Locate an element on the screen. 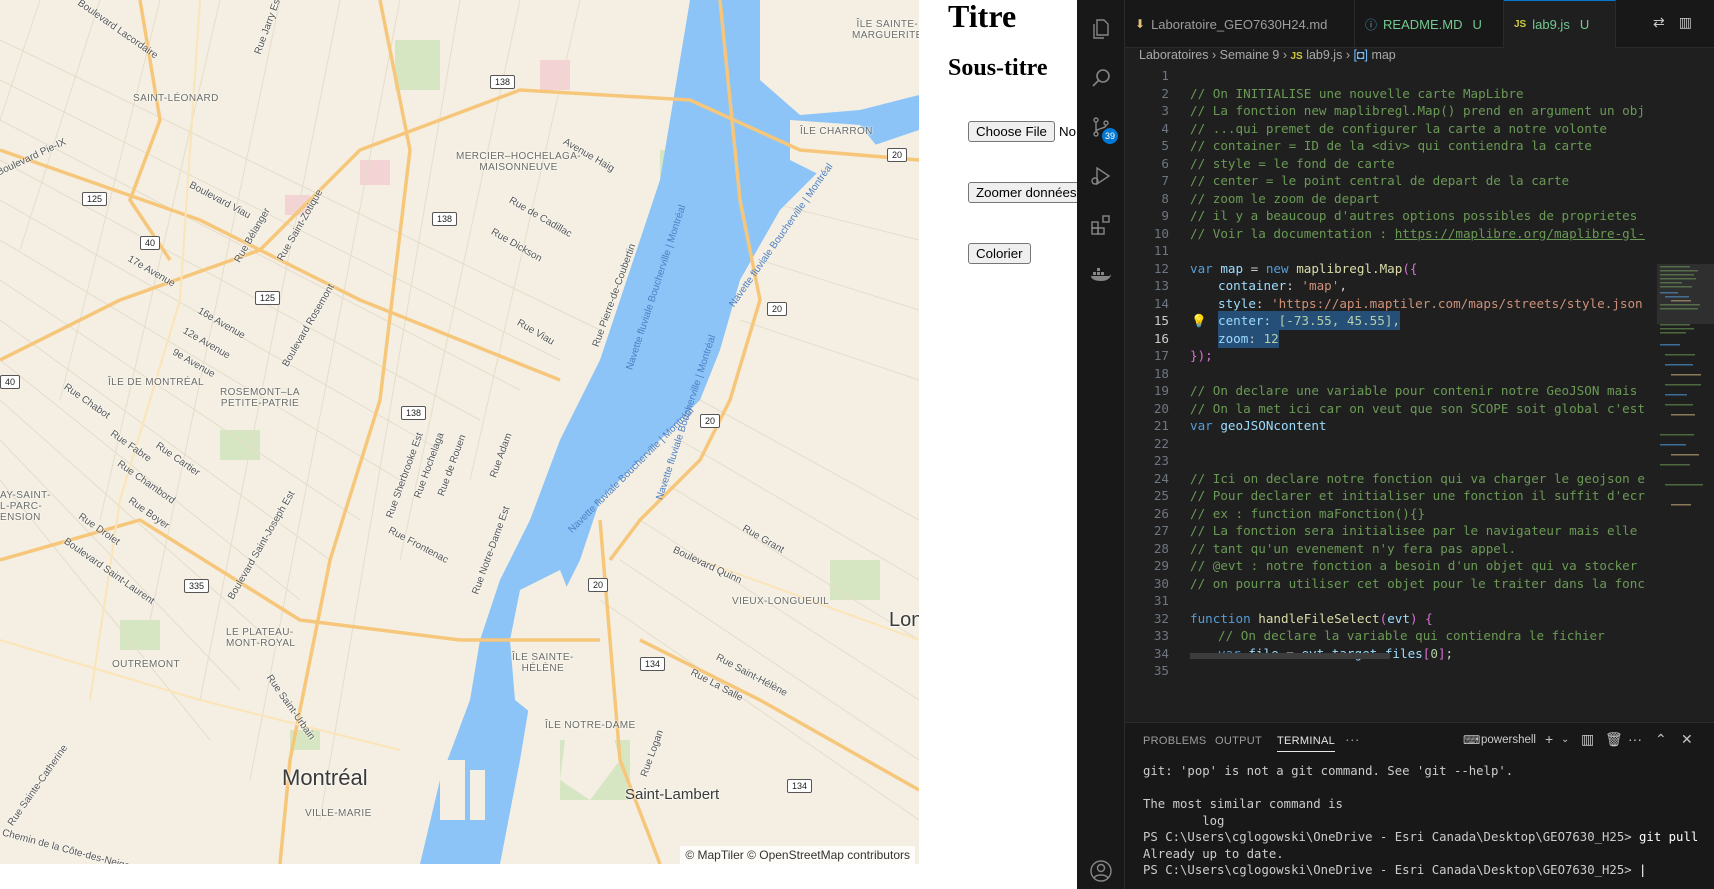 The width and height of the screenshot is (1714, 889). breadcrumb-item: map is located at coordinates (1383, 55).